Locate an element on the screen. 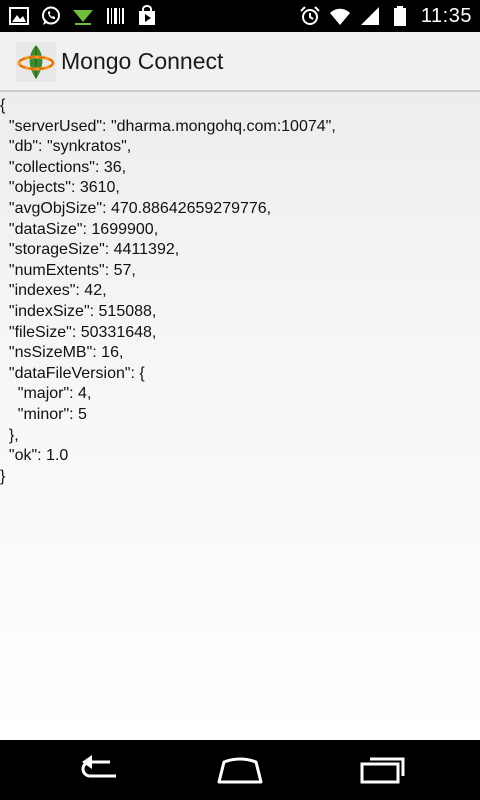 This screenshot has height=800, width=480. app-title: Mongo Connect is located at coordinates (142, 61).